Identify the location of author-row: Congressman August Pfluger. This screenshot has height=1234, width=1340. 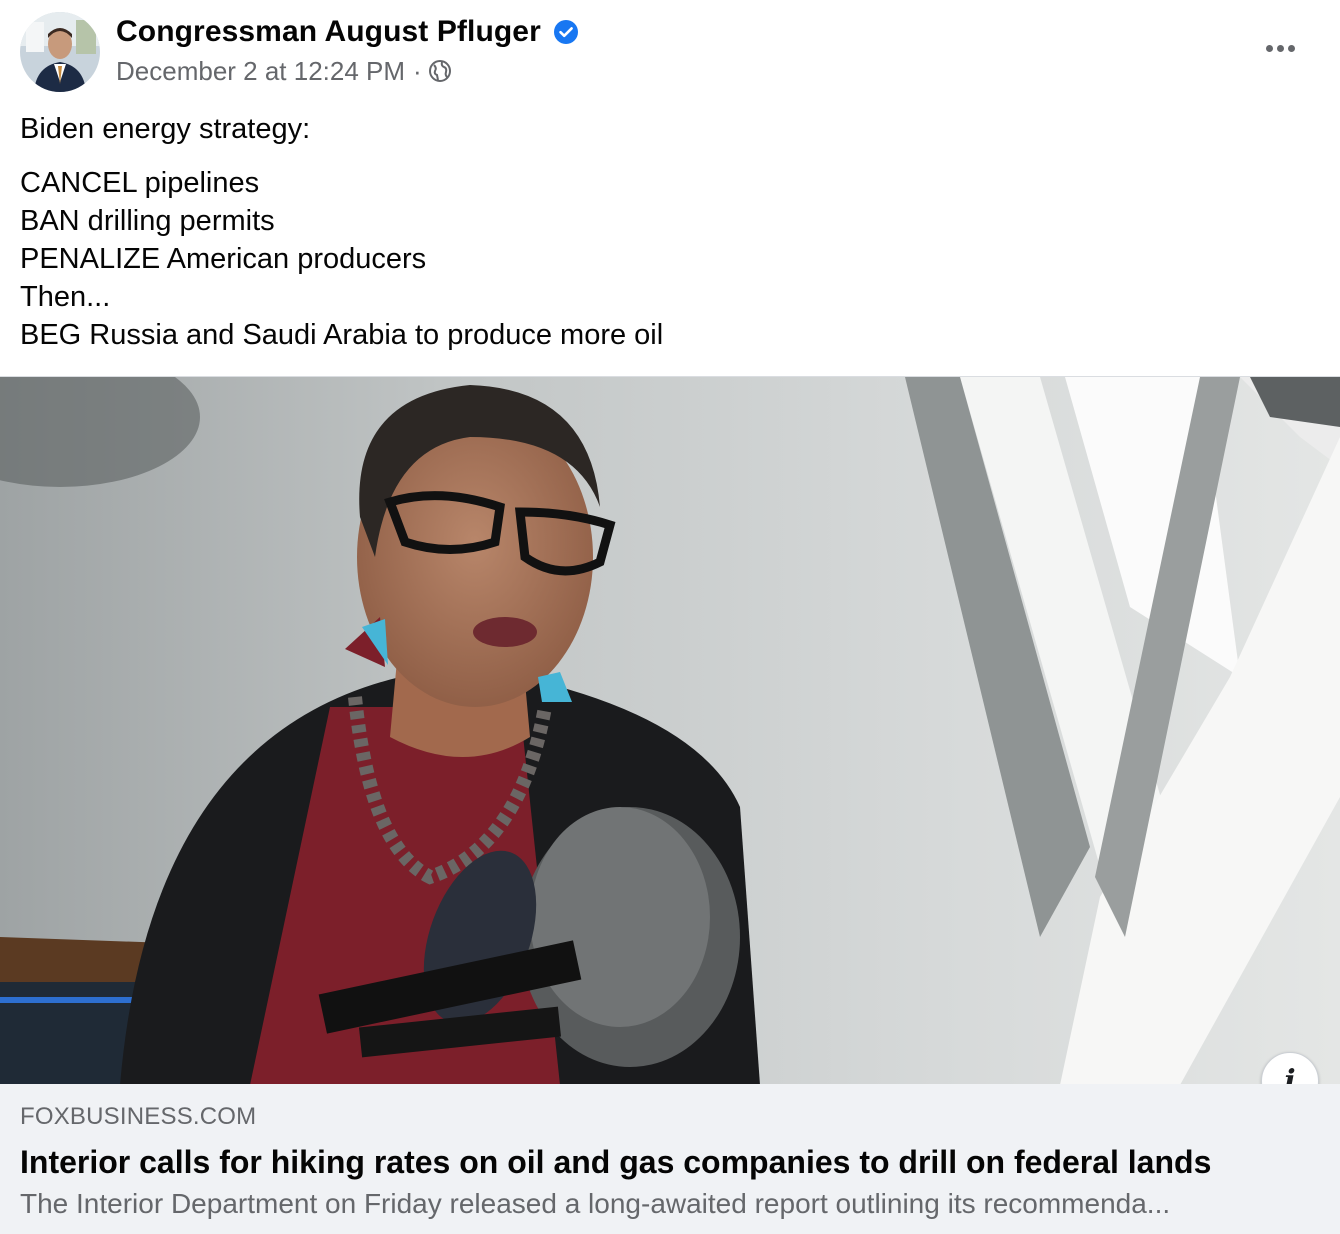
(347, 32).